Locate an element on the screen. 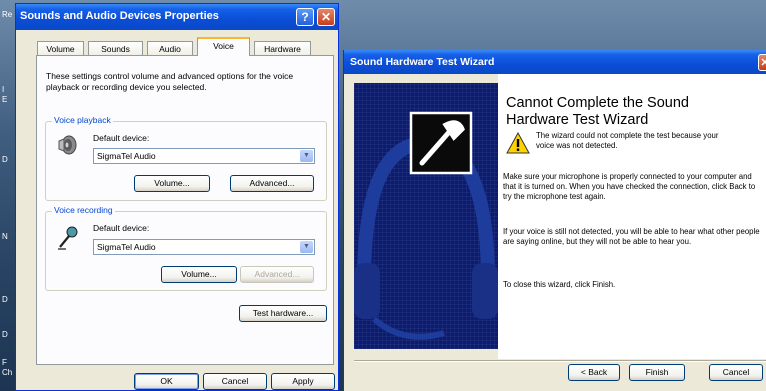 This screenshot has height=391, width=766. playback-device-select: SigmaTel Audio ▼ is located at coordinates (204, 156).